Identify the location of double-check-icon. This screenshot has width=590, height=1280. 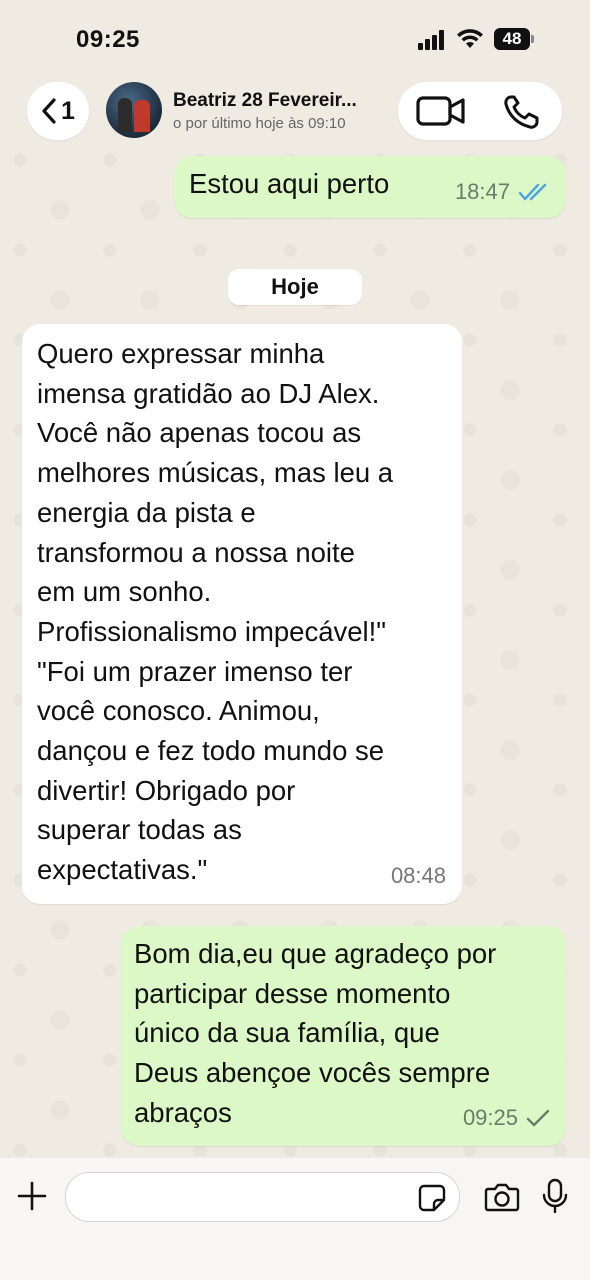
(532, 192).